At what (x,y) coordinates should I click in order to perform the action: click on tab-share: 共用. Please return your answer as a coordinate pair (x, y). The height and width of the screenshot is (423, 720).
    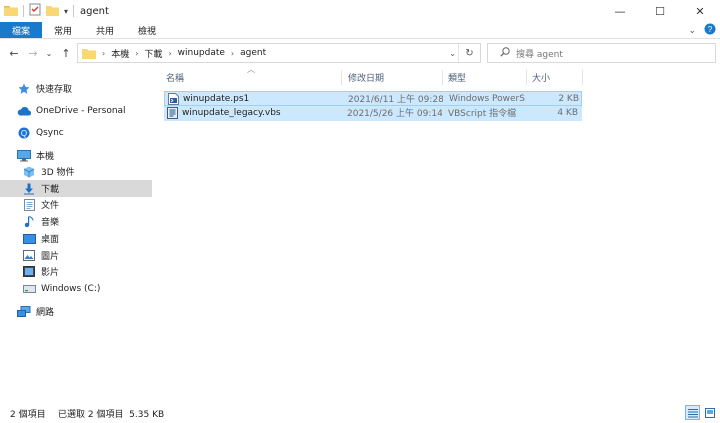
    Looking at the image, I should click on (105, 30).